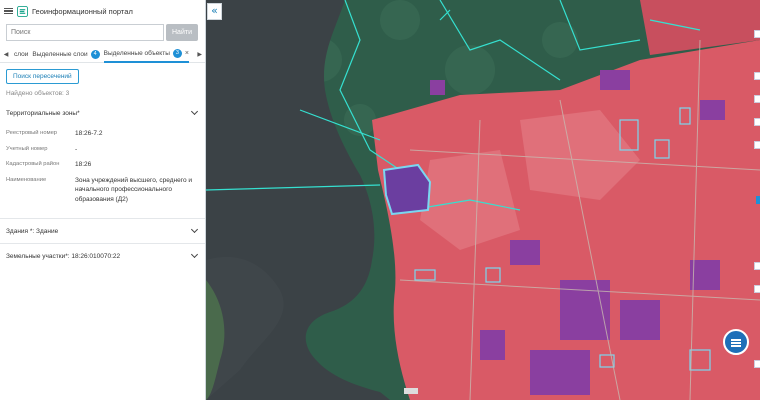 This screenshot has height=400, width=760. I want to click on hamburger-menu-icon, so click(8, 11).